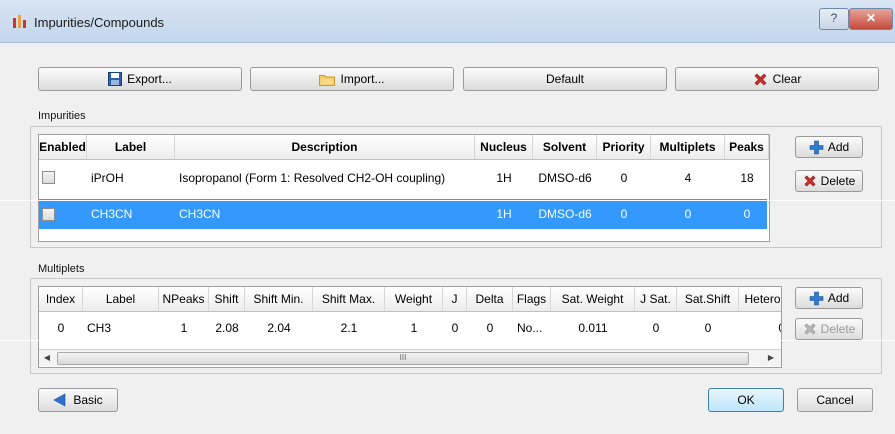  Describe the element at coordinates (403, 358) in the screenshot. I see `scroll-thumb: III` at that location.